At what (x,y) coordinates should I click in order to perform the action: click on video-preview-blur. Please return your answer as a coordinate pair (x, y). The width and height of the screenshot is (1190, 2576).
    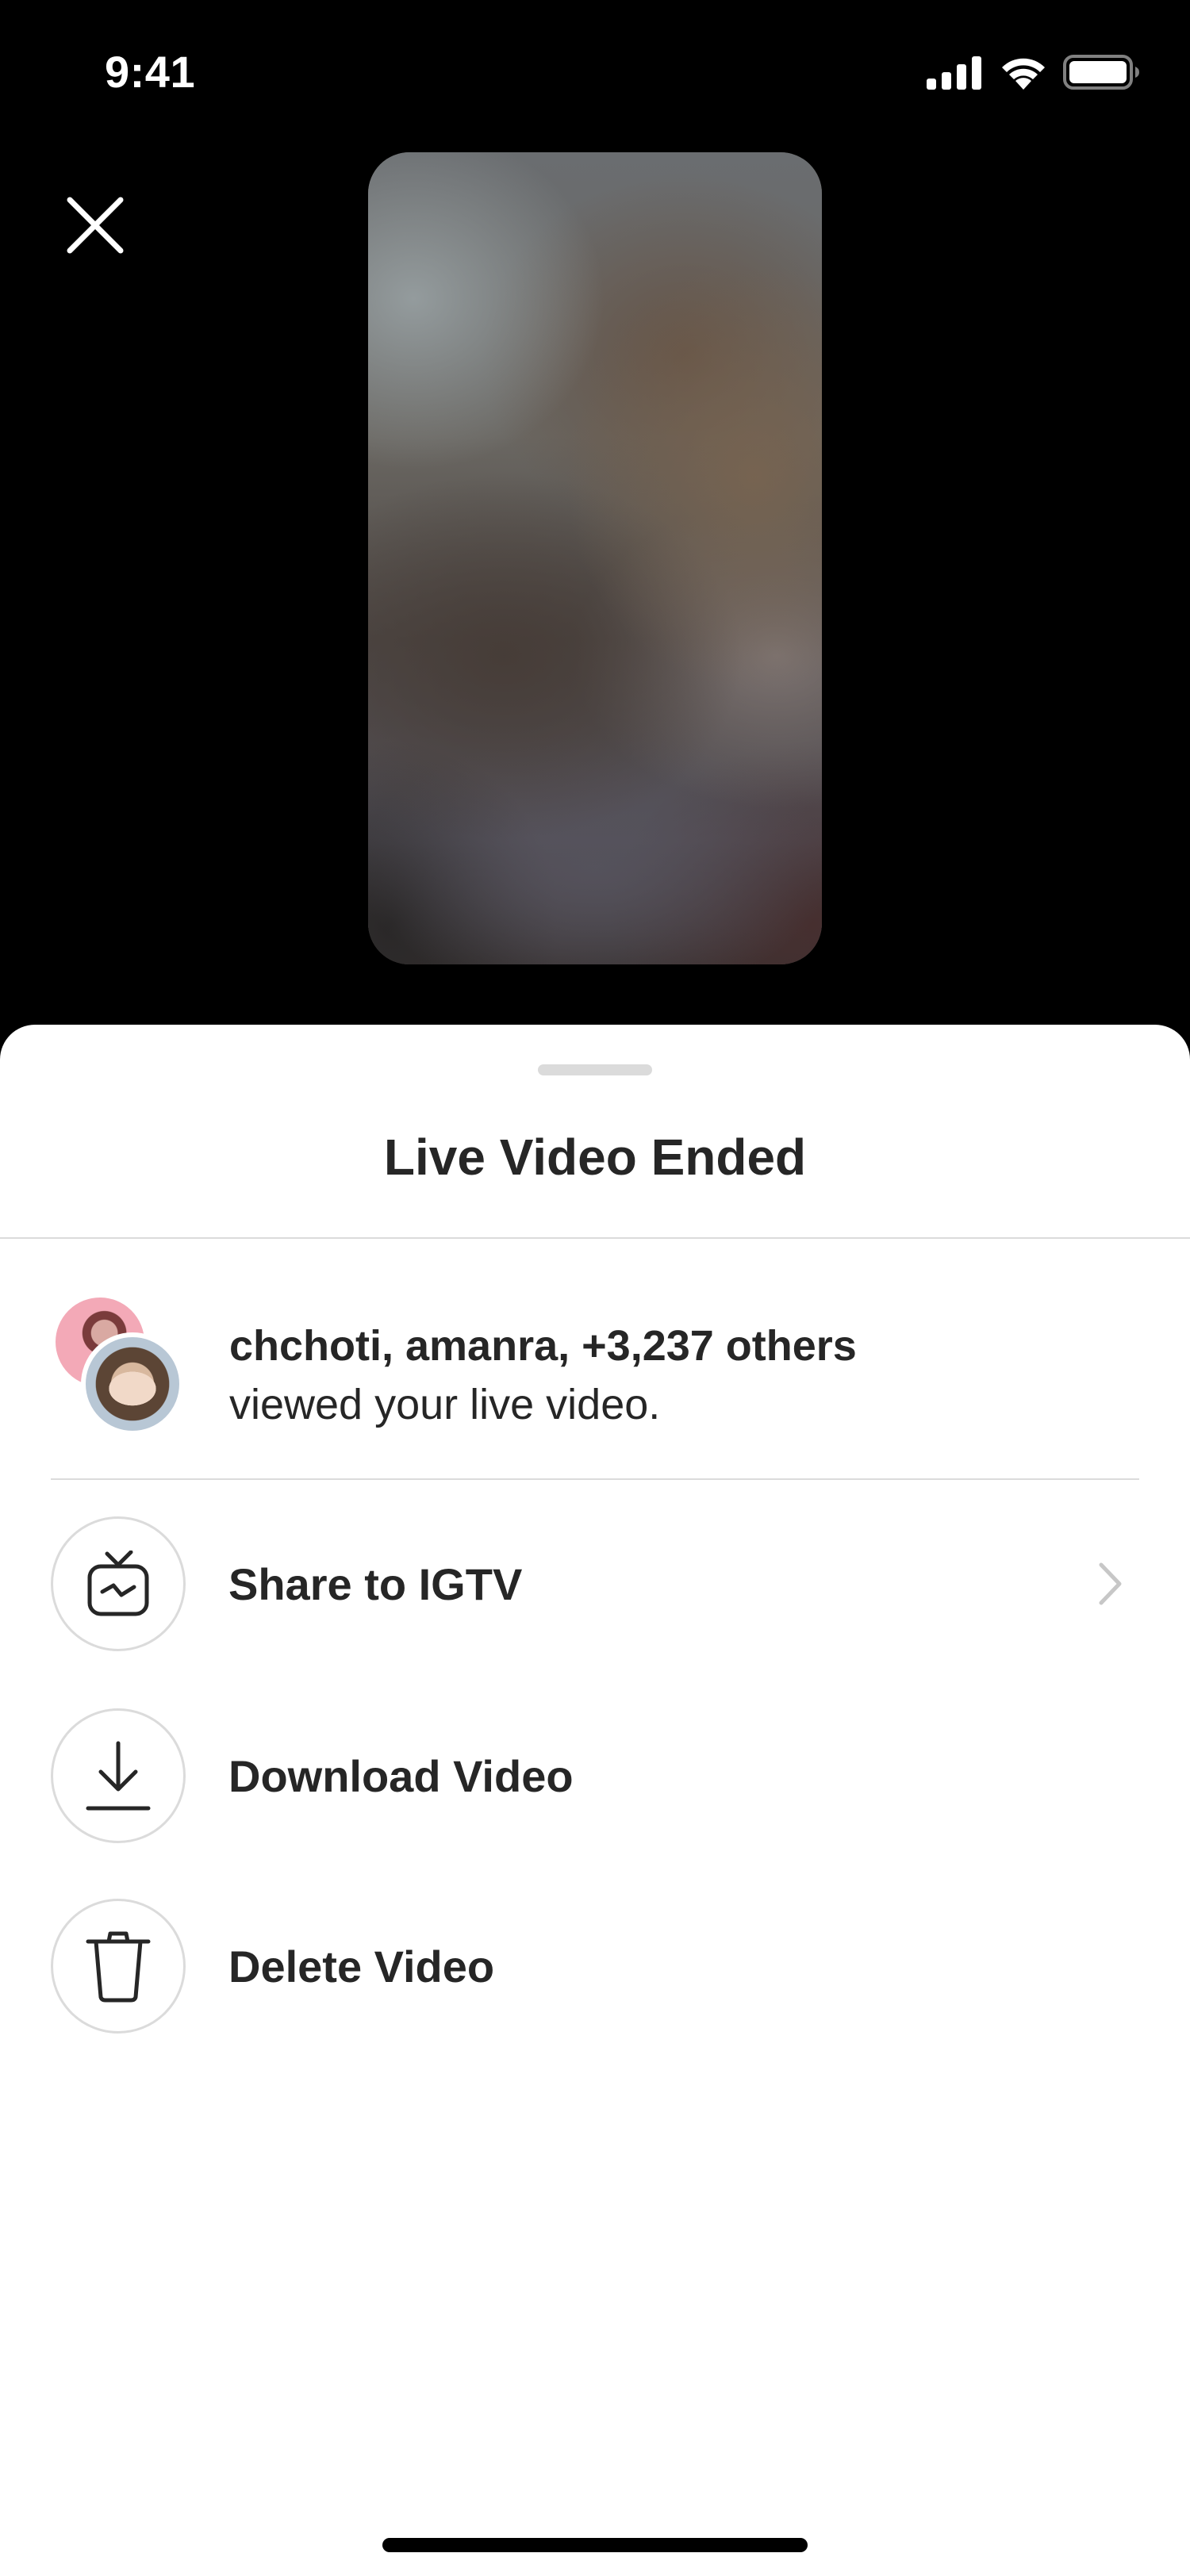
    Looking at the image, I should click on (595, 558).